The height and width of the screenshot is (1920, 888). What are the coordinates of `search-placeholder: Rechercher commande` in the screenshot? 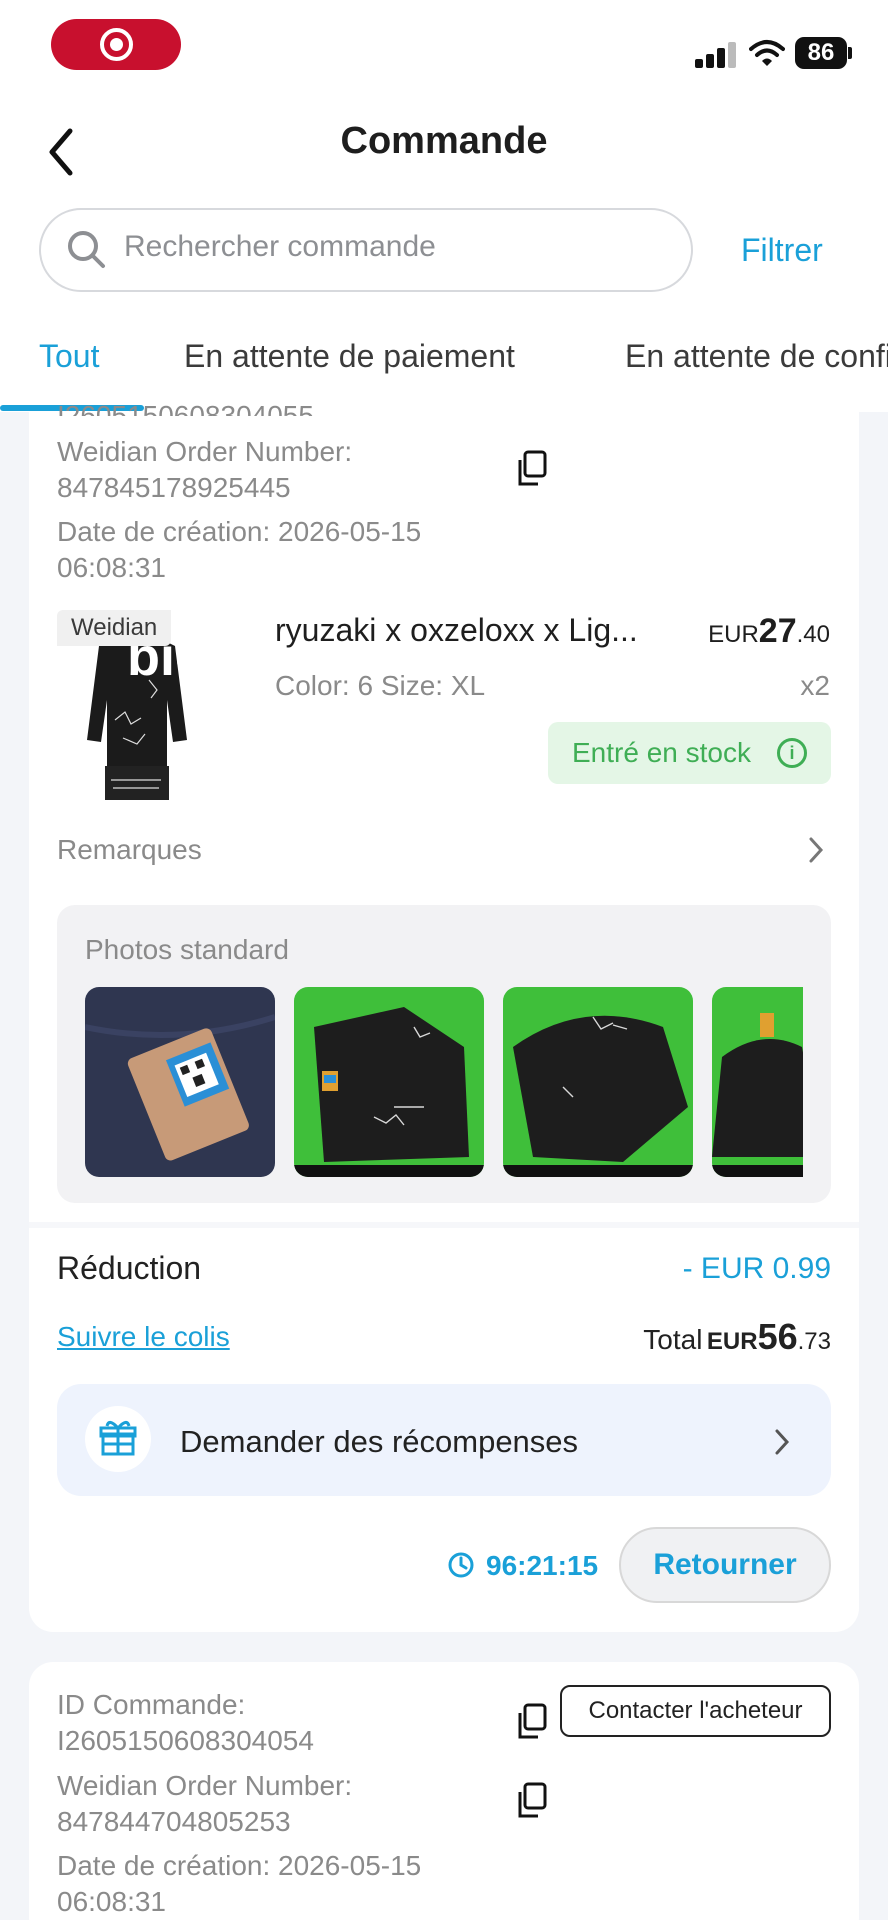 It's located at (280, 246).